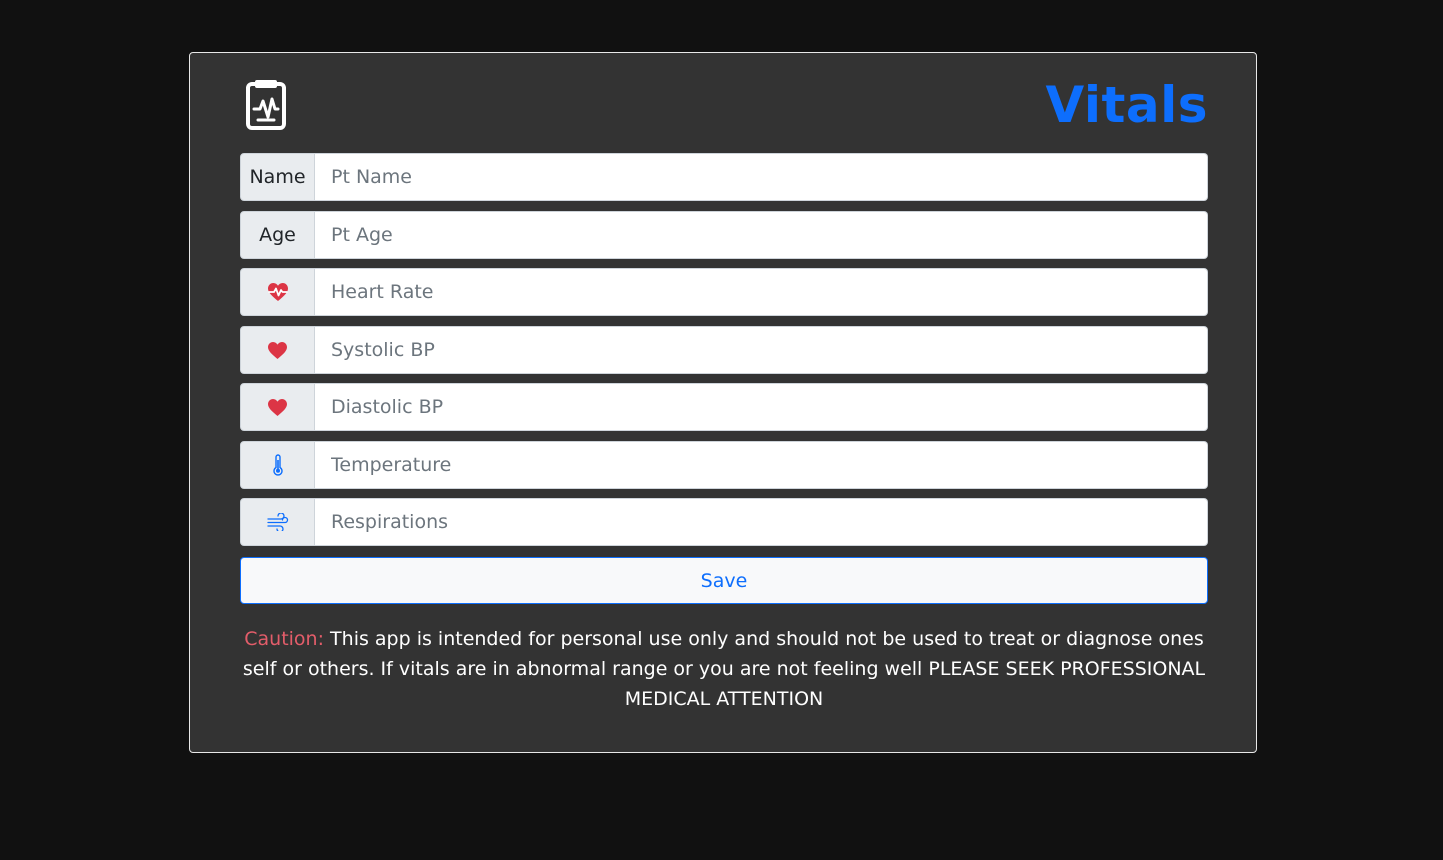  Describe the element at coordinates (724, 580) in the screenshot. I see `save-button: Save` at that location.